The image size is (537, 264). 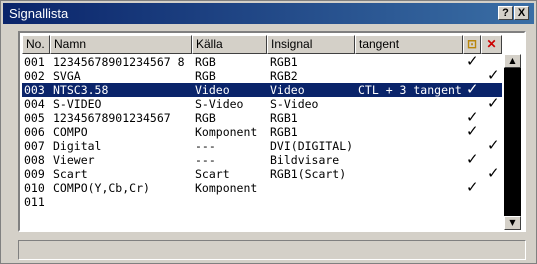 I want to click on close-button: X, so click(x=521, y=13).